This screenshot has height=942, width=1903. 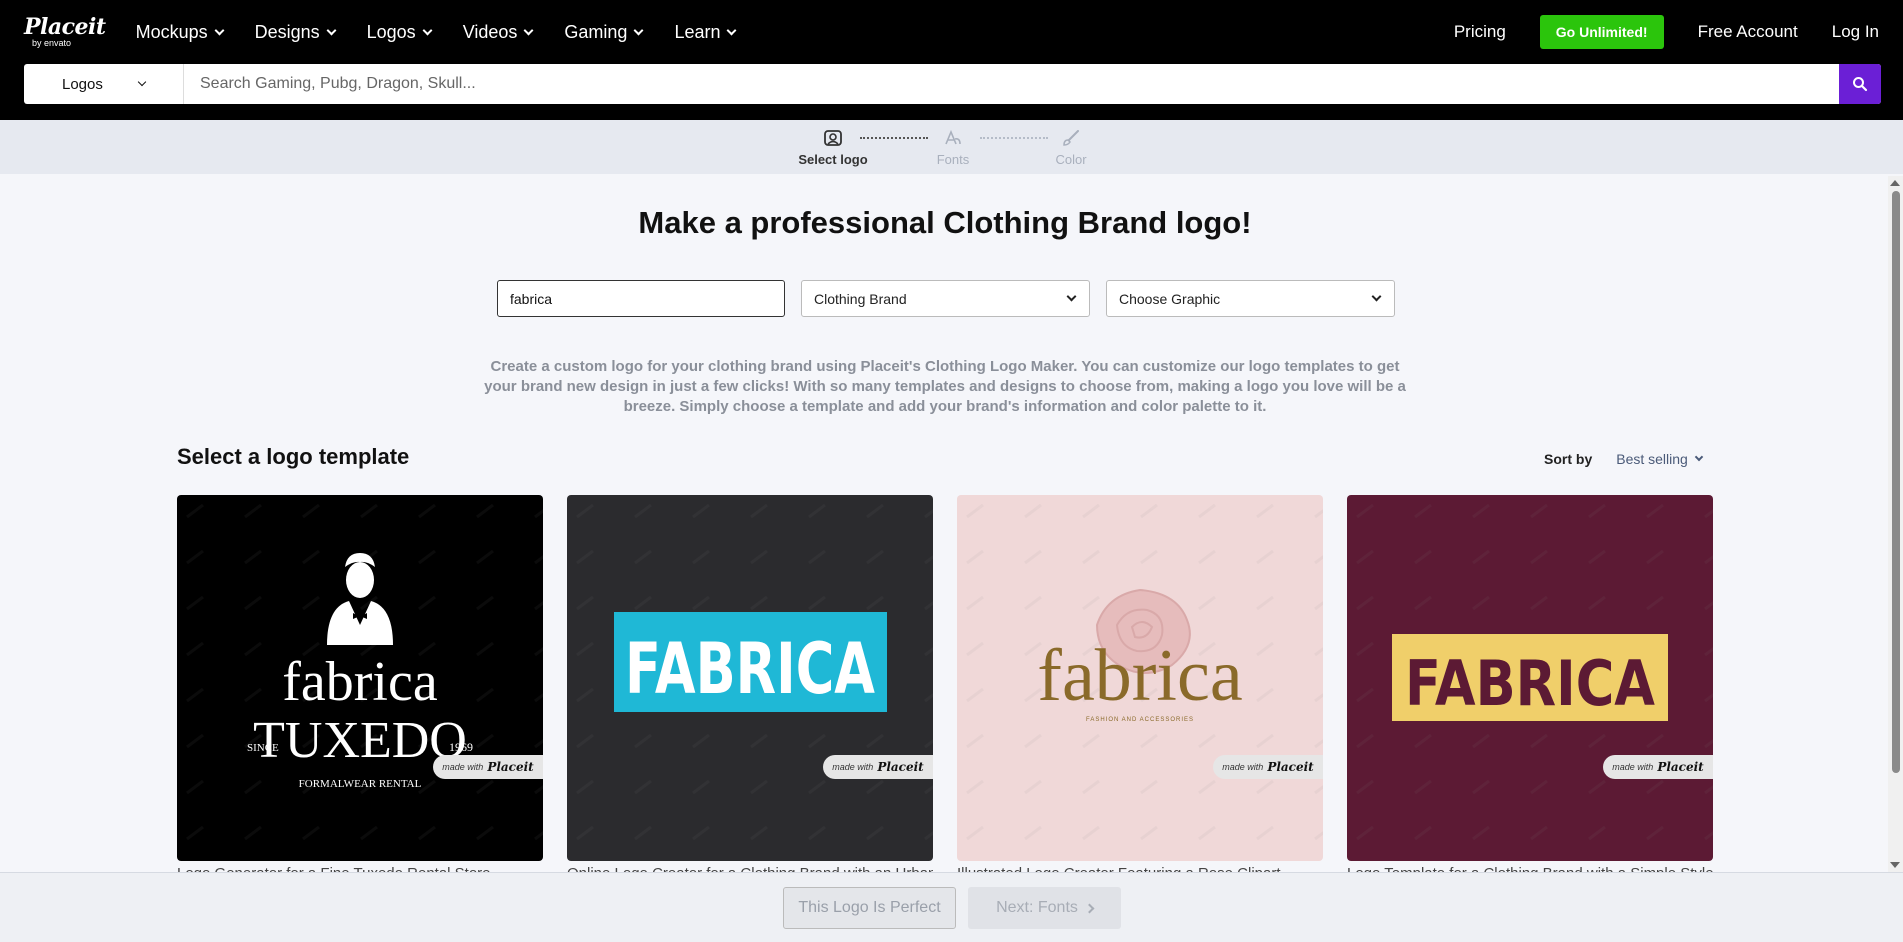 What do you see at coordinates (1071, 159) in the screenshot?
I see `step-label: Color` at bounding box center [1071, 159].